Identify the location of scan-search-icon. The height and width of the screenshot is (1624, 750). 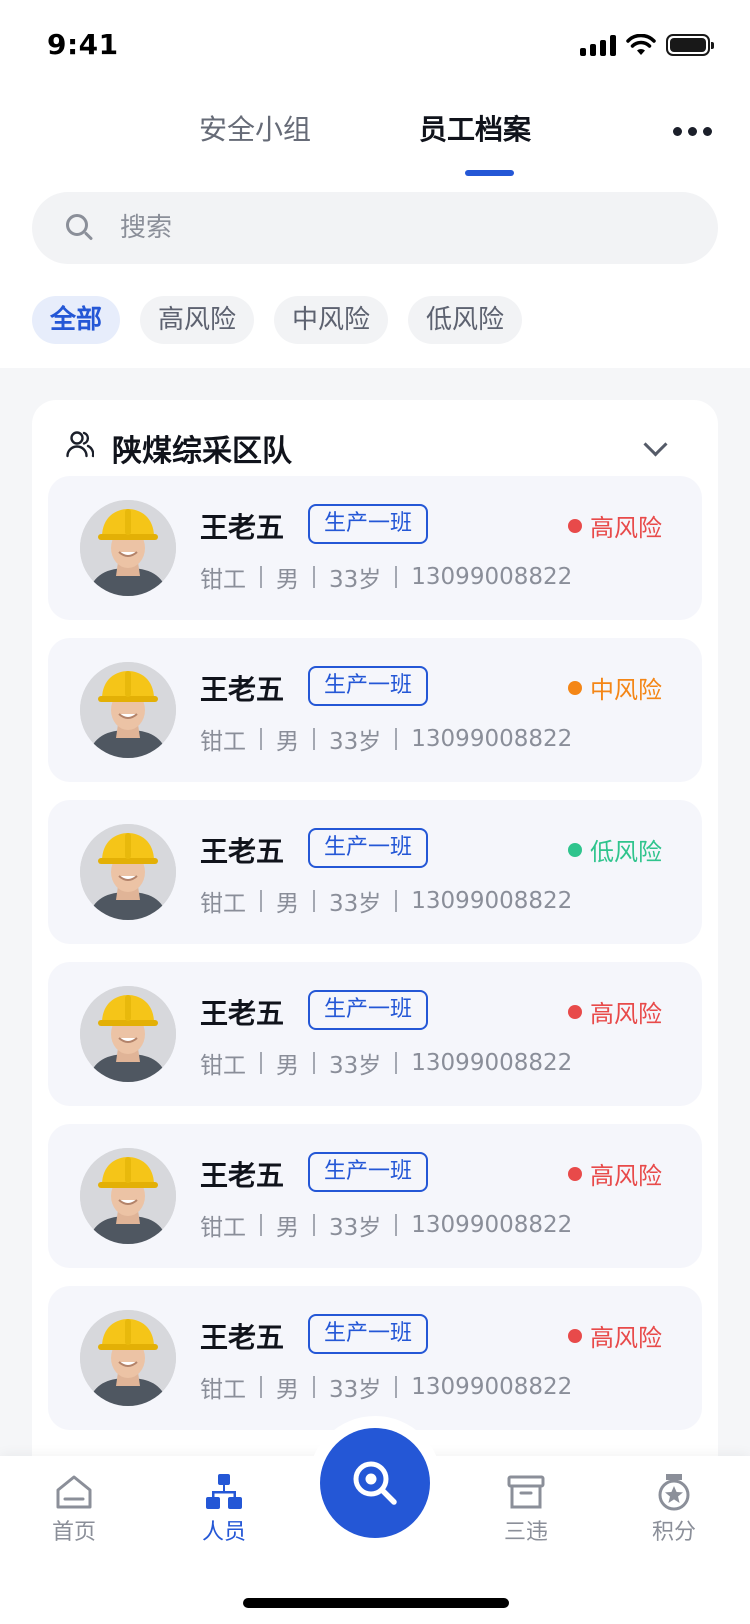
(375, 1483).